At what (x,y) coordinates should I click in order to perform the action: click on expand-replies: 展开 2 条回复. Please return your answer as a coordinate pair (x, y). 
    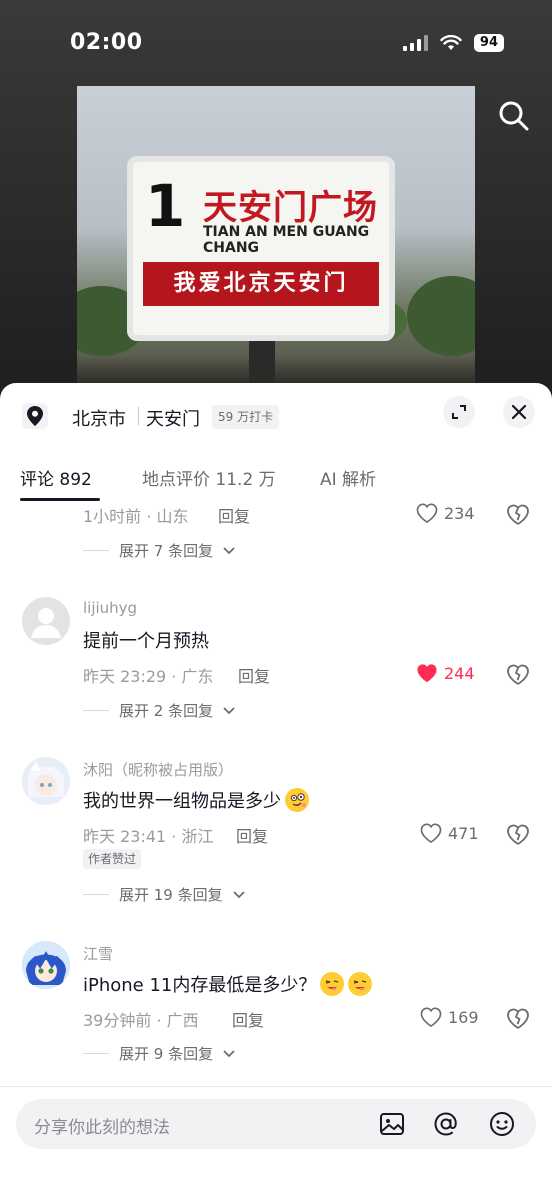
    Looking at the image, I should click on (159, 710).